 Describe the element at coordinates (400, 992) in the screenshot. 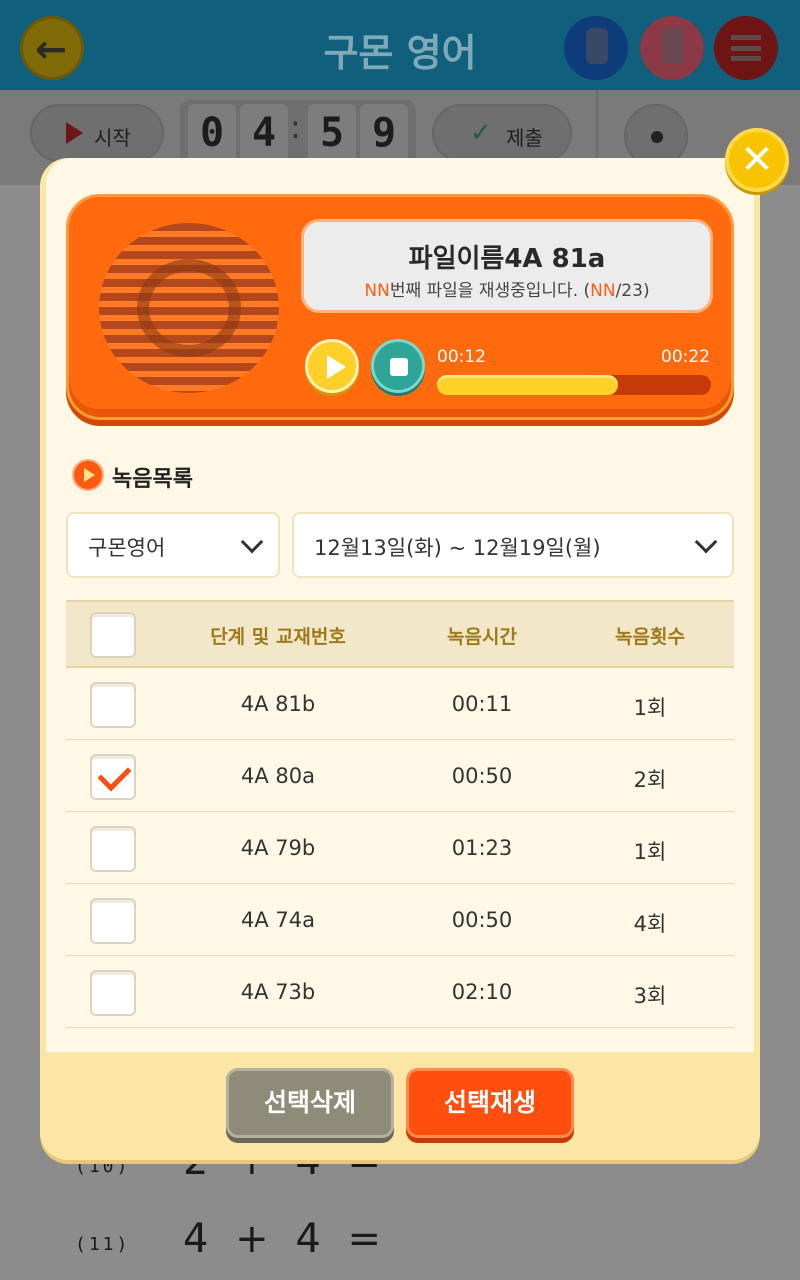

I see `table-row: 4A 73b 02:10 3회` at that location.